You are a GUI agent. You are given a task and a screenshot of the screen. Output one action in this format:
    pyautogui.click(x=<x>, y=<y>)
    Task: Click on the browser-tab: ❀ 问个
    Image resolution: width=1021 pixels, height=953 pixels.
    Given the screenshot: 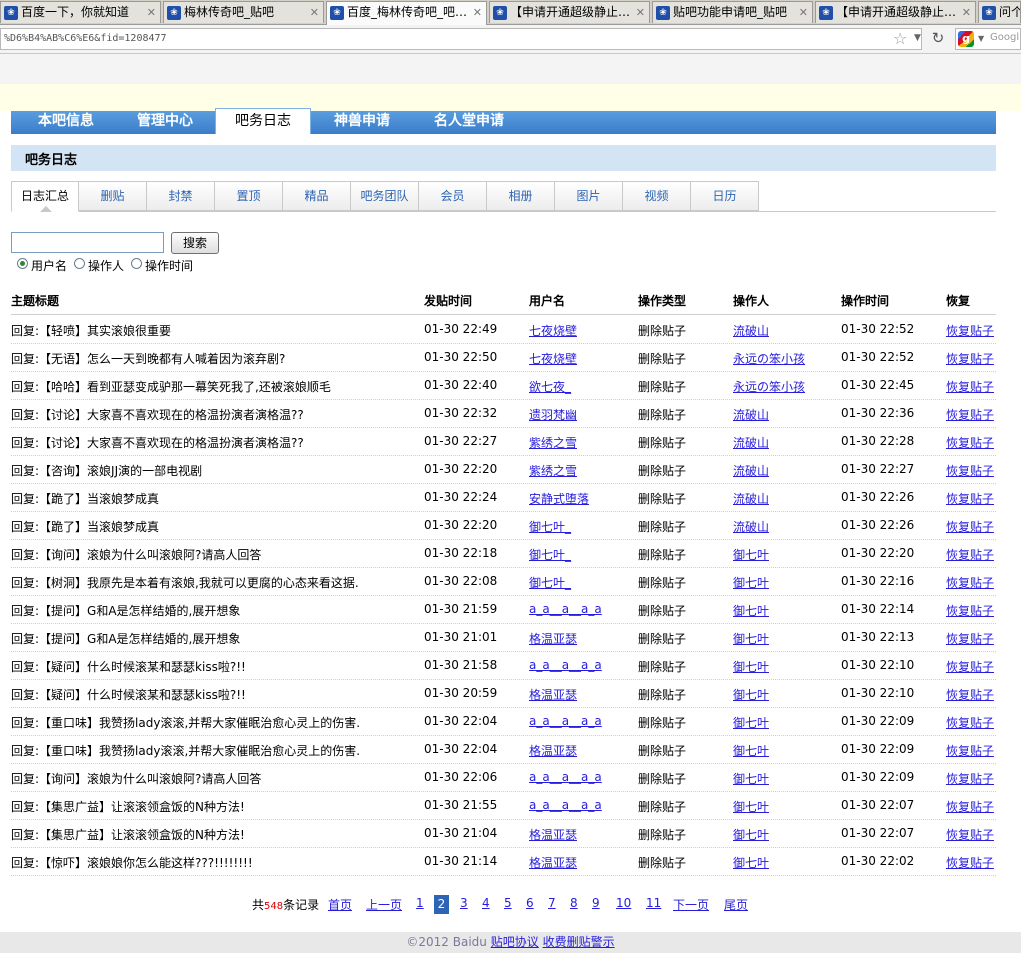 What is the action you would take?
    pyautogui.click(x=999, y=12)
    